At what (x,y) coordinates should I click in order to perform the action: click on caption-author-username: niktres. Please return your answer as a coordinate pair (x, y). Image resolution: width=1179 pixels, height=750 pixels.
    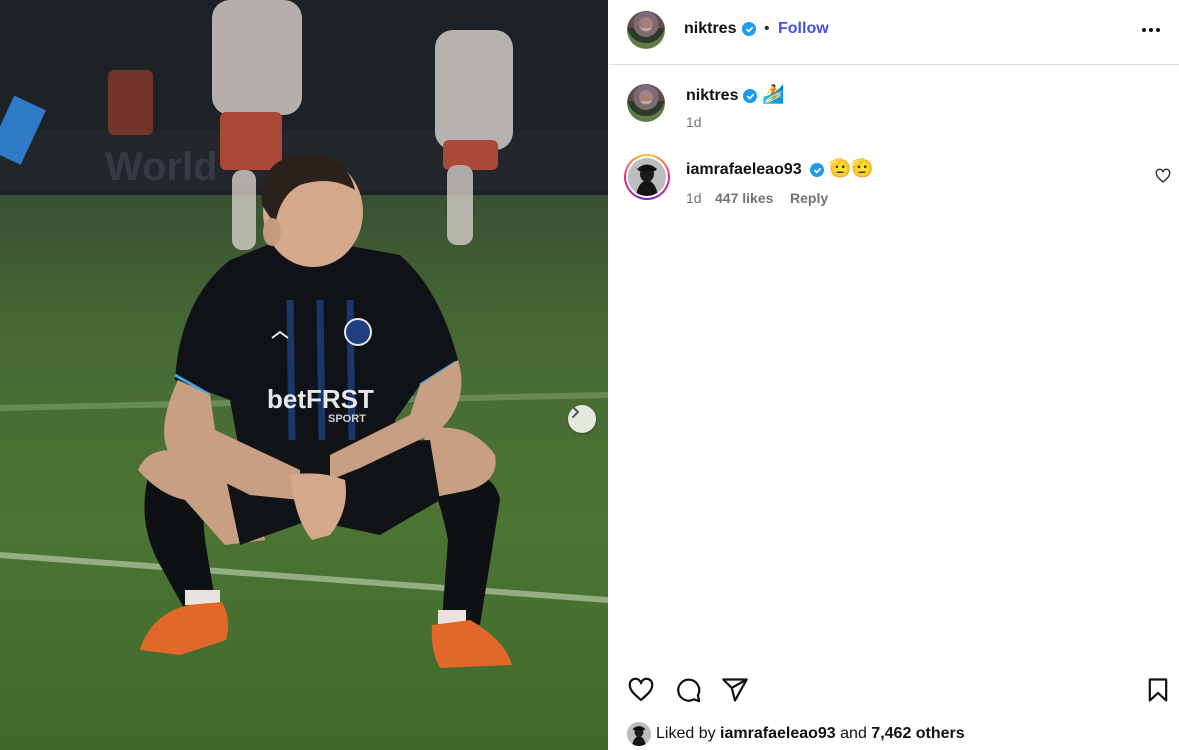
    Looking at the image, I should click on (712, 96).